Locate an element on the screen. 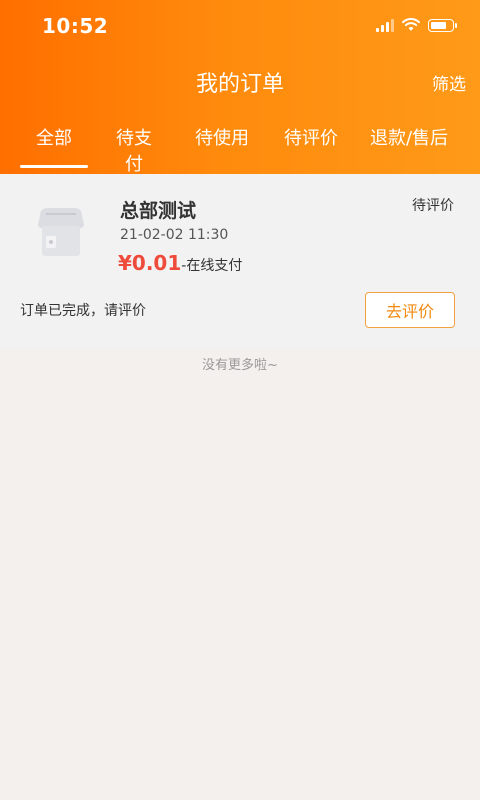  status-icons is located at coordinates (416, 25).